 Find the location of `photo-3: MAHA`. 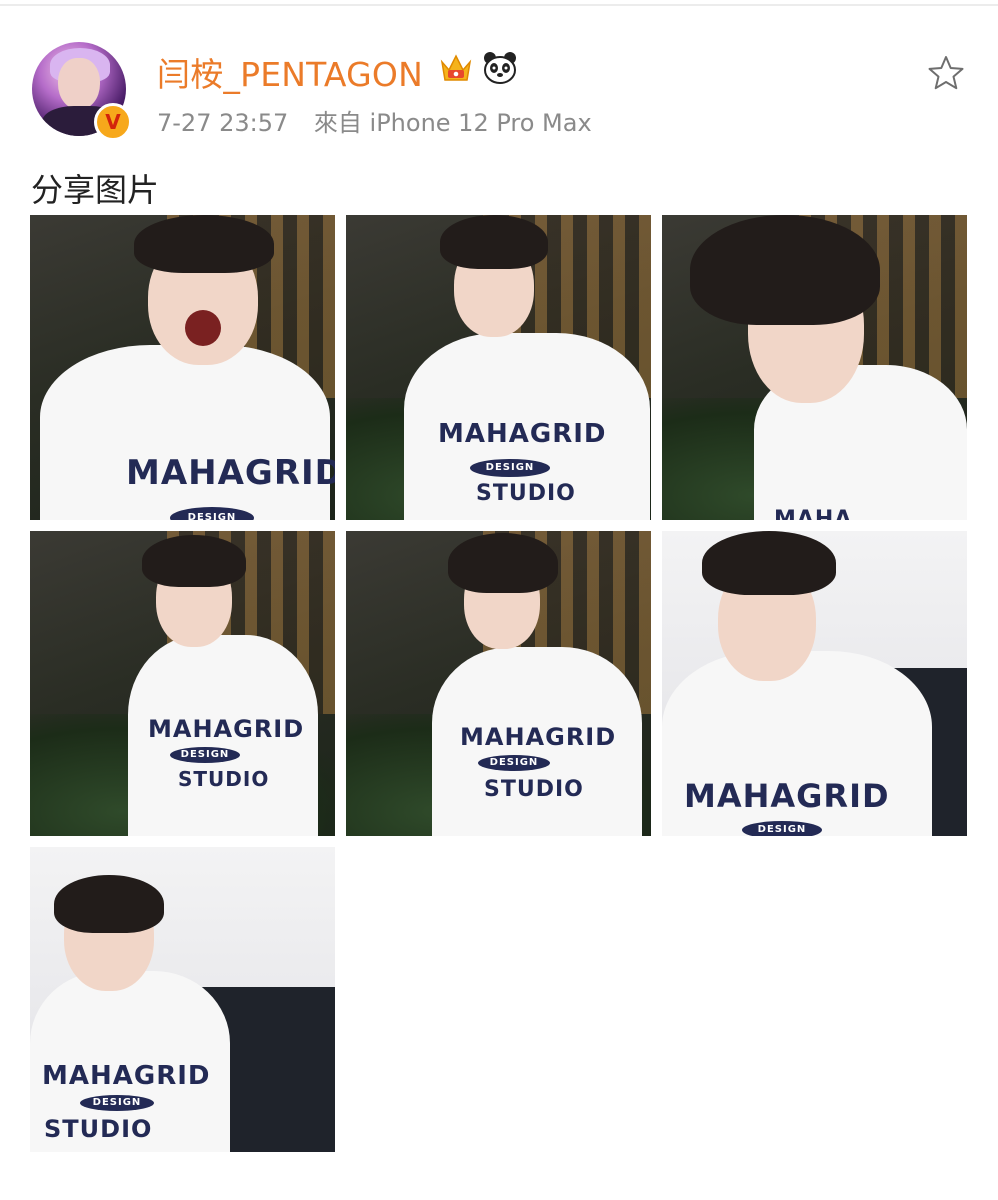

photo-3: MAHA is located at coordinates (814, 367).